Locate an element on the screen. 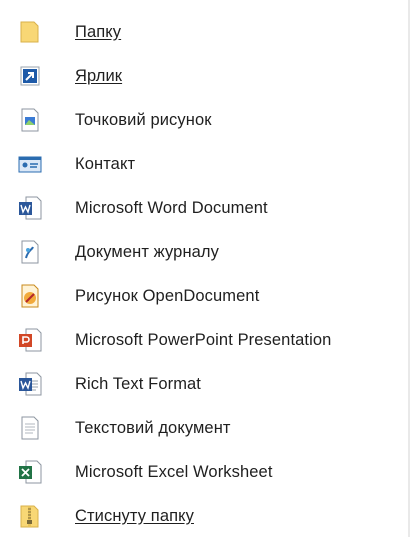  contact-card-icon is located at coordinates (30, 164).